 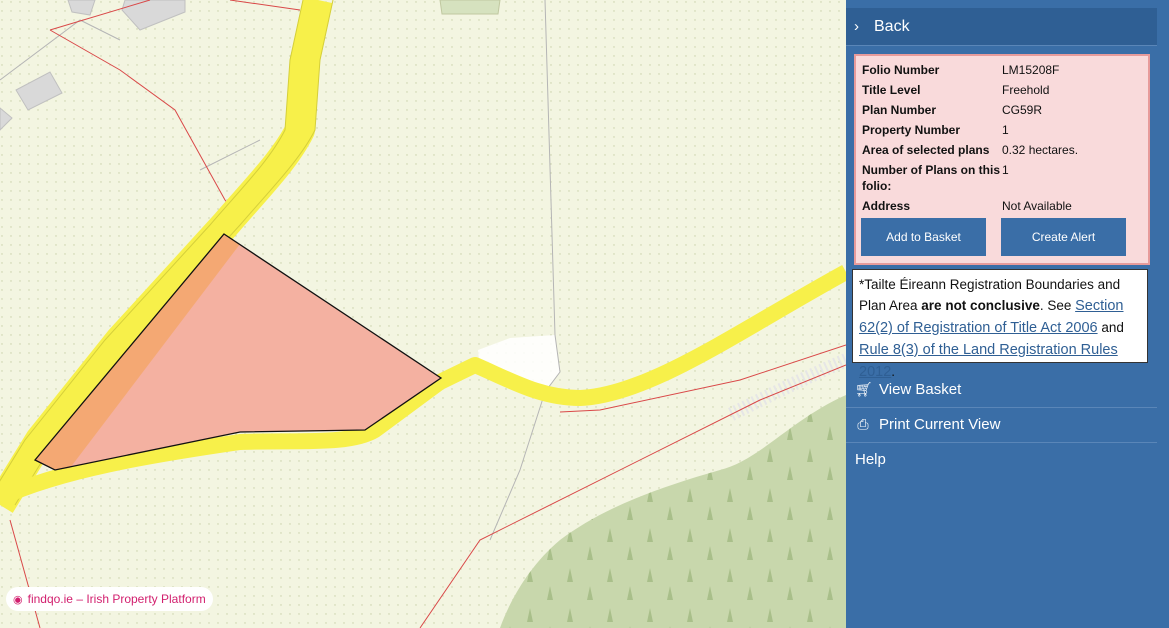 I want to click on globe-icon: ◉, so click(x=18, y=599).